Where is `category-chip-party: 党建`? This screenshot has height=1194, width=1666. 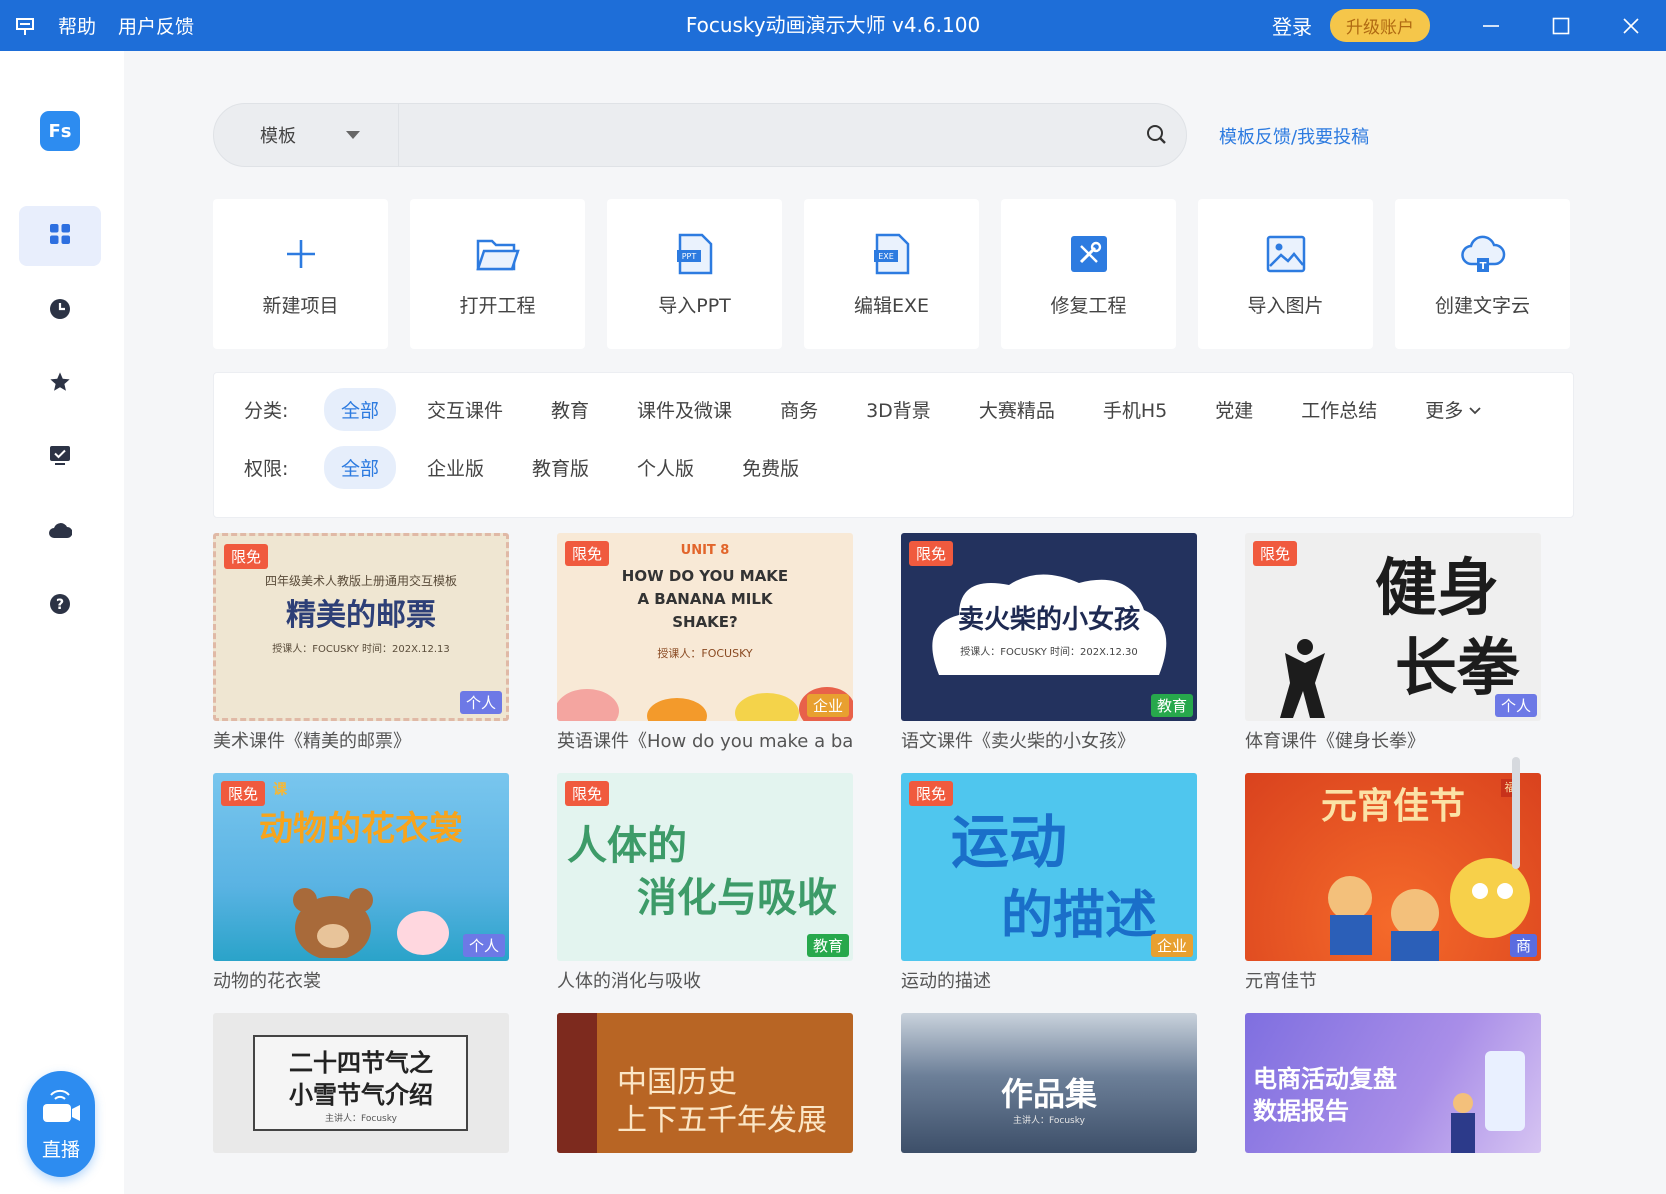 category-chip-party: 党建 is located at coordinates (1234, 409).